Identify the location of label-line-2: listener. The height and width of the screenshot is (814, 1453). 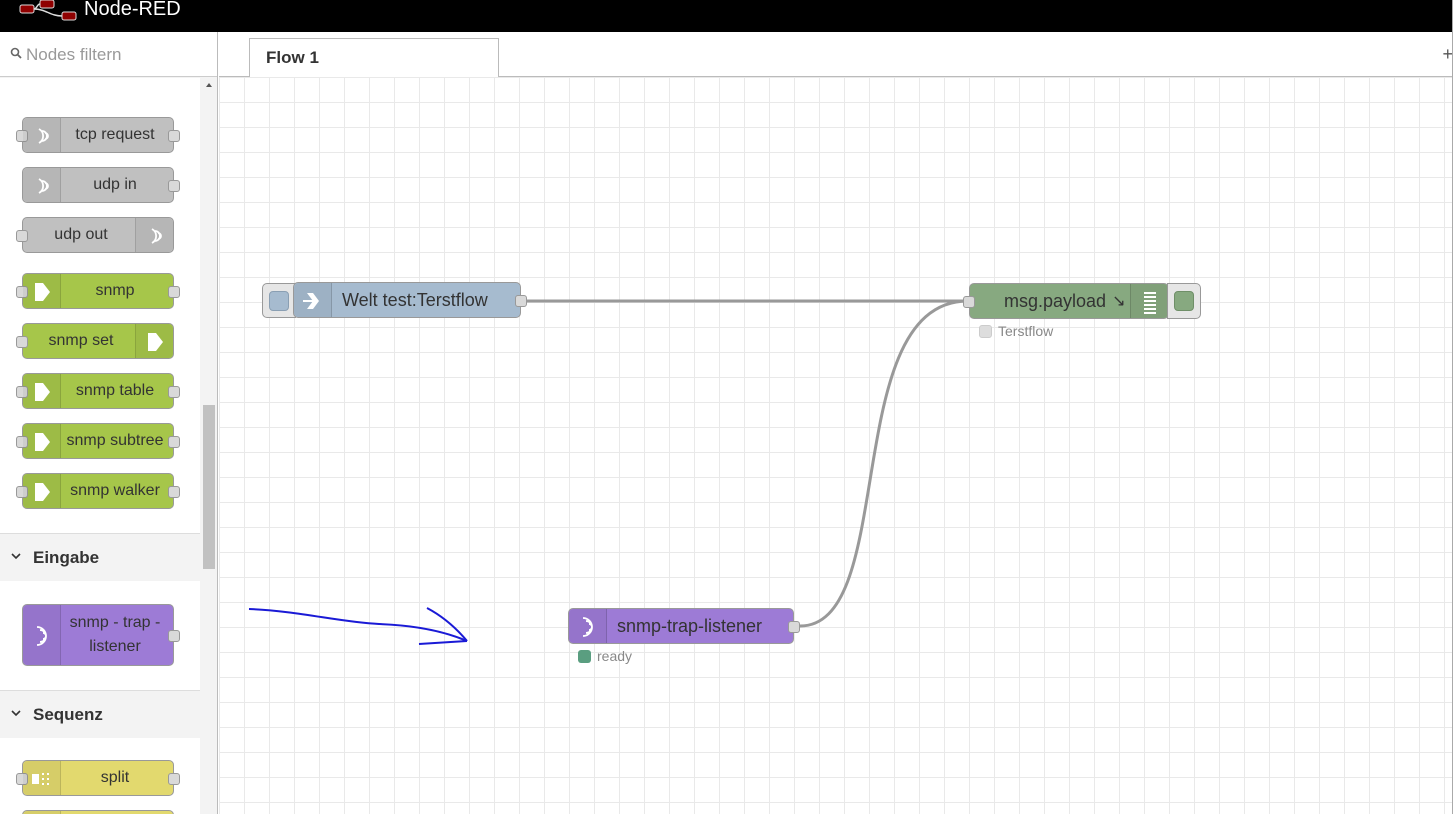
(115, 646).